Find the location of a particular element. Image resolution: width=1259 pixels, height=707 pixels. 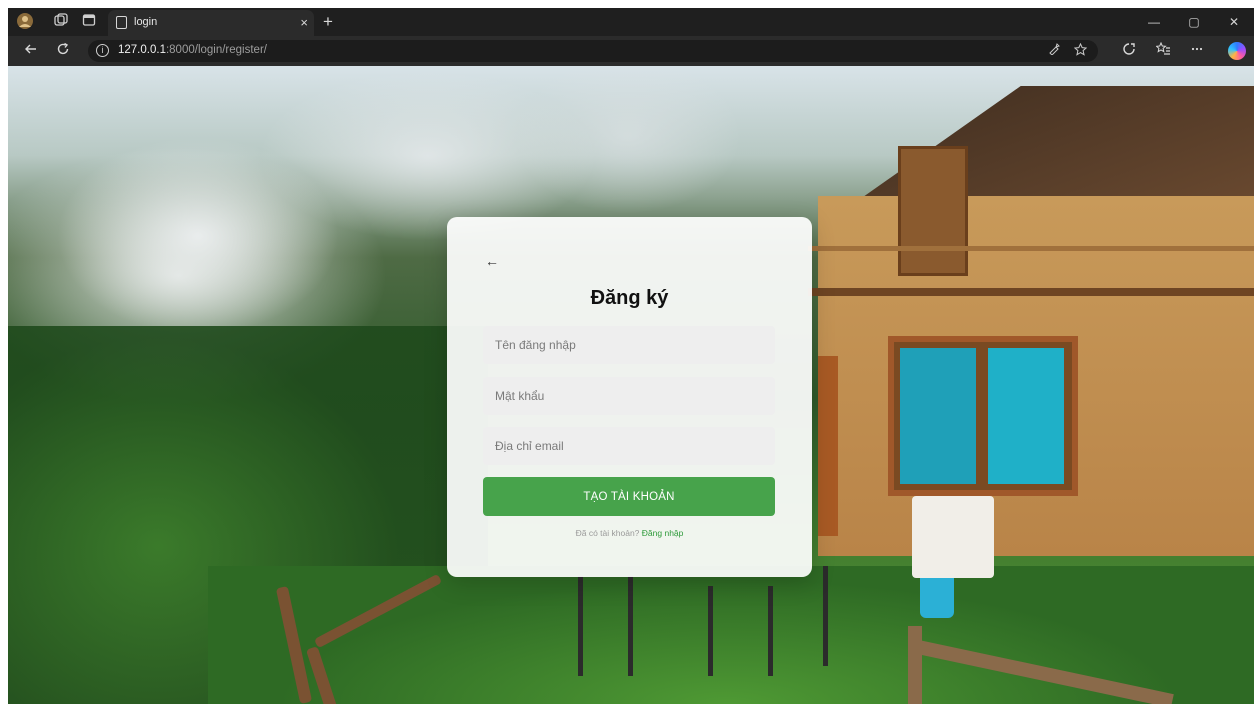

page-title: Đăng ký is located at coordinates (629, 298).